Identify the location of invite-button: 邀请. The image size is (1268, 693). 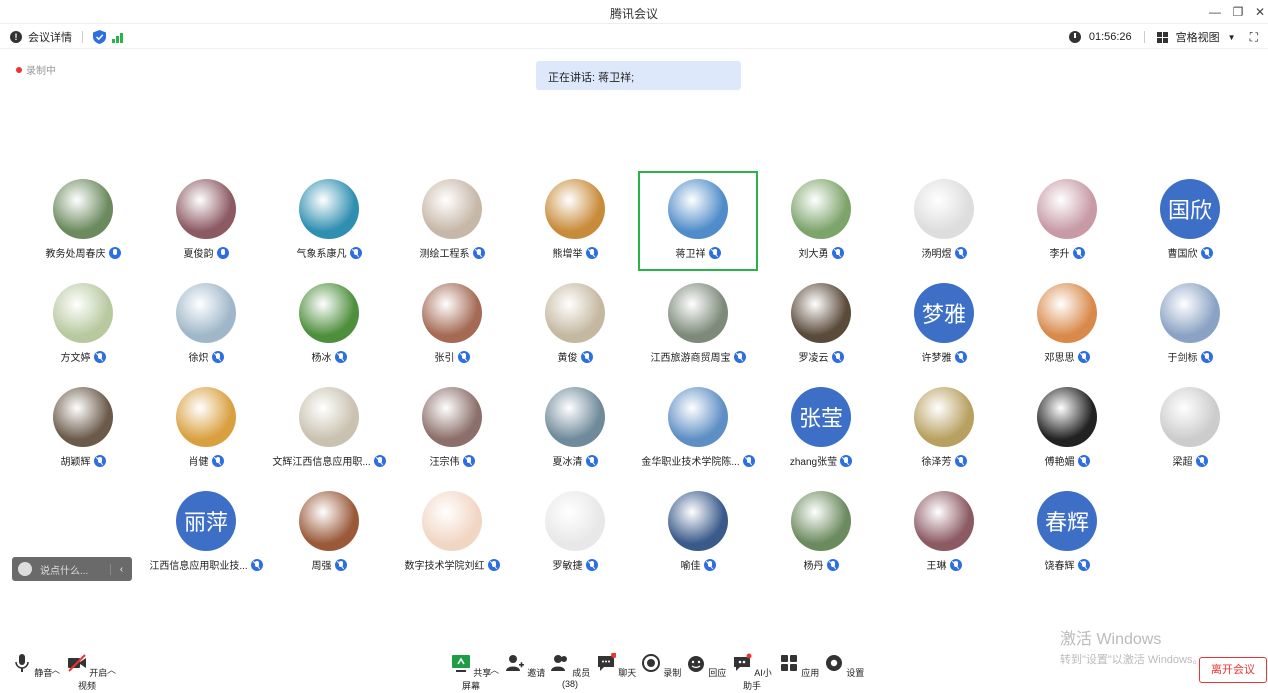
(525, 666).